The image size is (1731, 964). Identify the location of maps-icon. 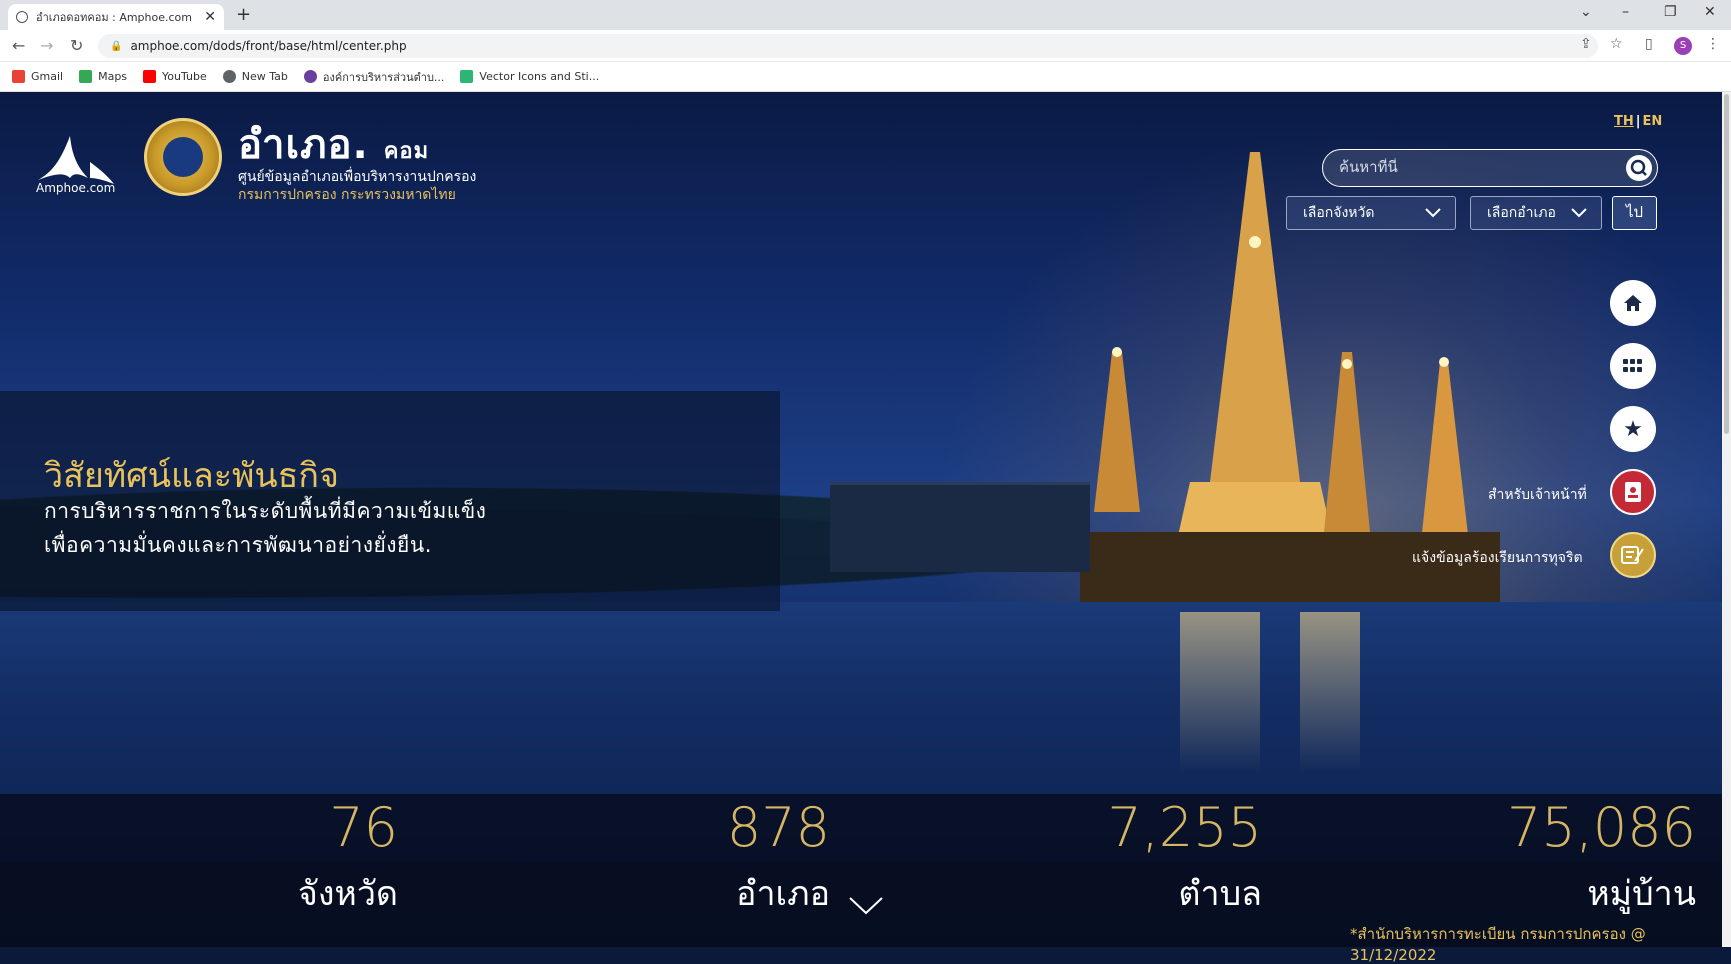
(86, 76).